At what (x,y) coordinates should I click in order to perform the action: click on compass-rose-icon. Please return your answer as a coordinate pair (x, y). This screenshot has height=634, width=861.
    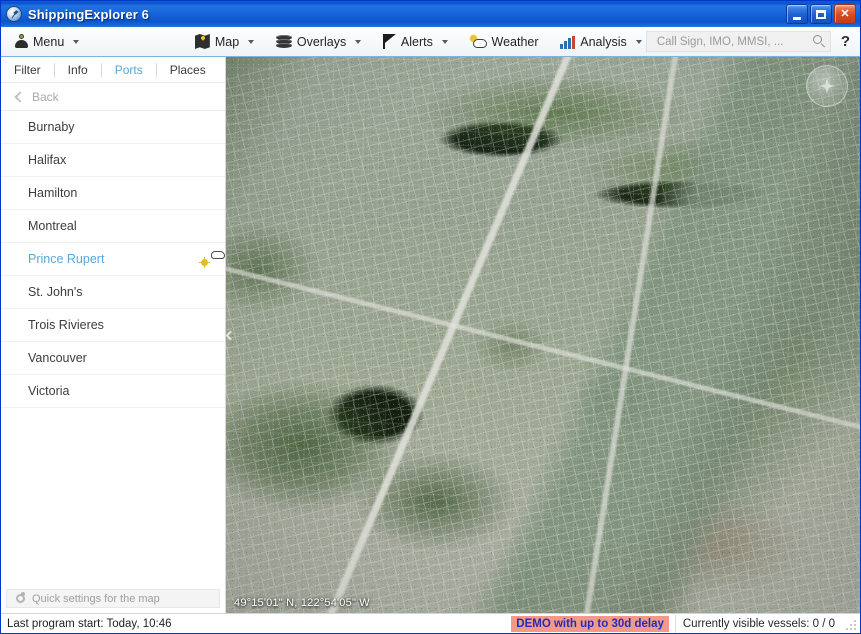
    Looking at the image, I should click on (827, 86).